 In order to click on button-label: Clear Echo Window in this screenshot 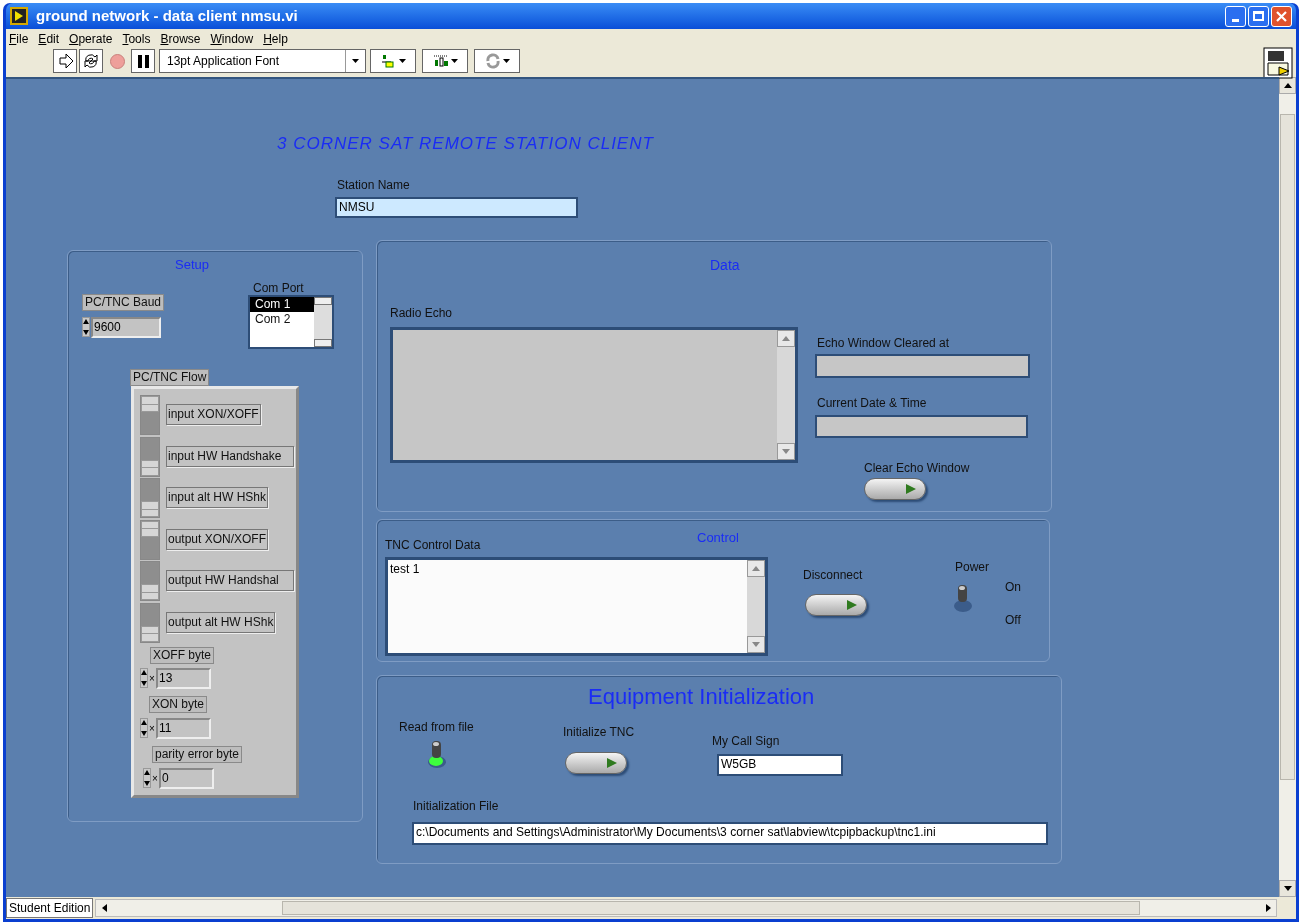, I will do `click(917, 468)`.